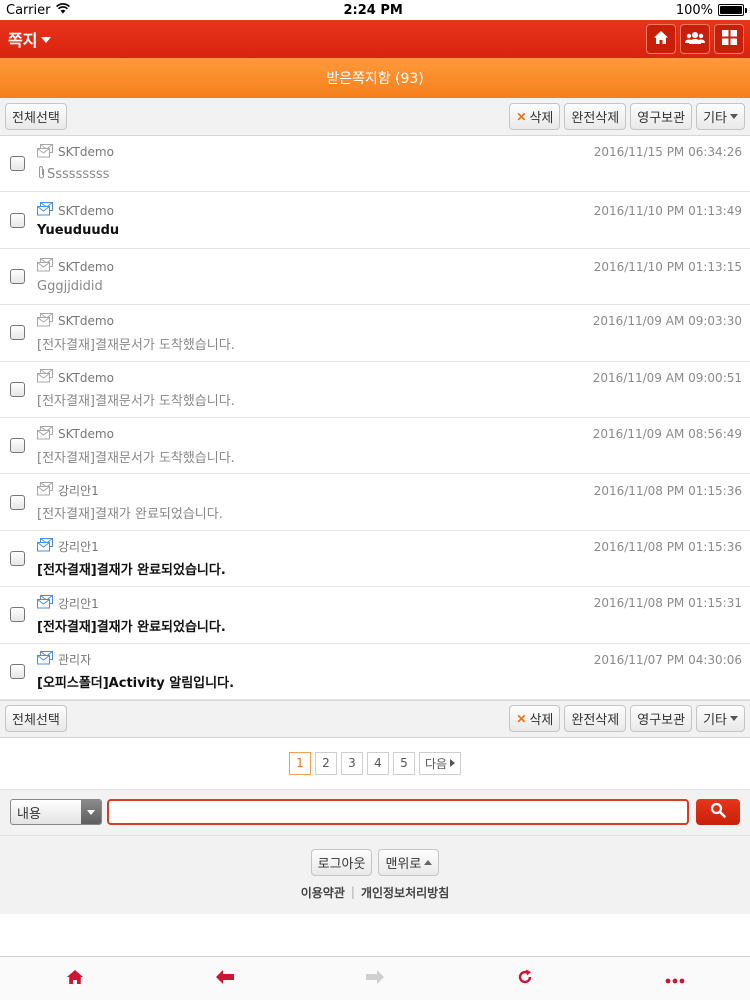 The width and height of the screenshot is (750, 1000). What do you see at coordinates (375, 718) in the screenshot?
I see `toolbar-bottom: 전체선택 ✕ 삭제 완전삭제 영구보관 기타` at bounding box center [375, 718].